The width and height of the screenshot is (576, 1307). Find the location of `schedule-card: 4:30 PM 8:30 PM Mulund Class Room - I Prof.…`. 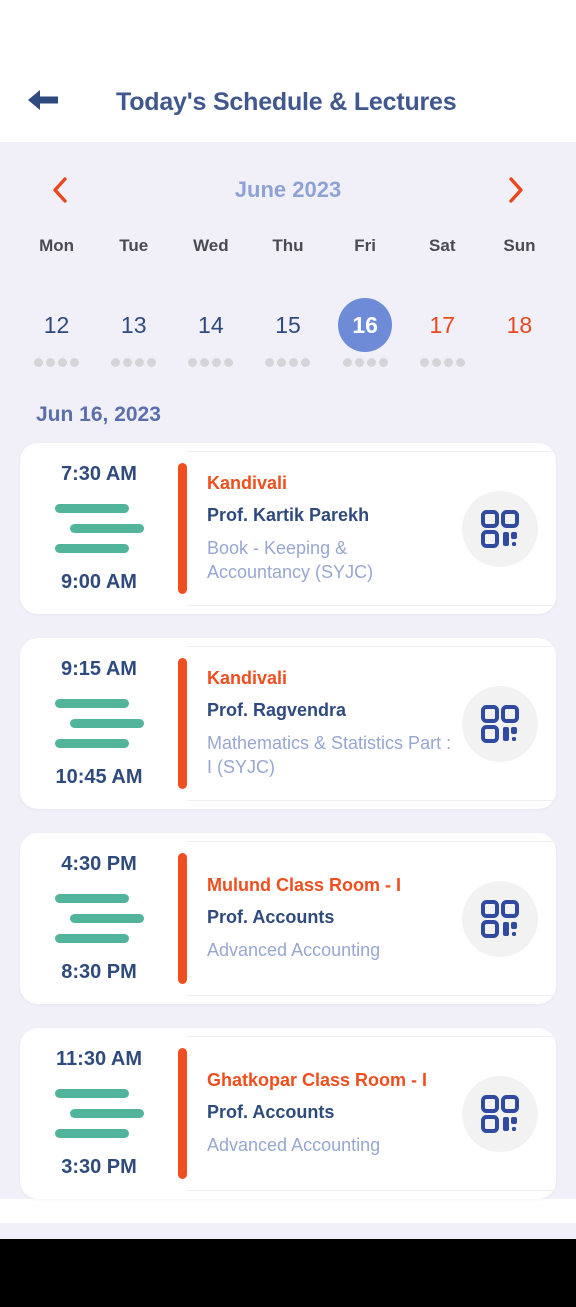

schedule-card: 4:30 PM 8:30 PM Mulund Class Room - I Prof.… is located at coordinates (288, 918).